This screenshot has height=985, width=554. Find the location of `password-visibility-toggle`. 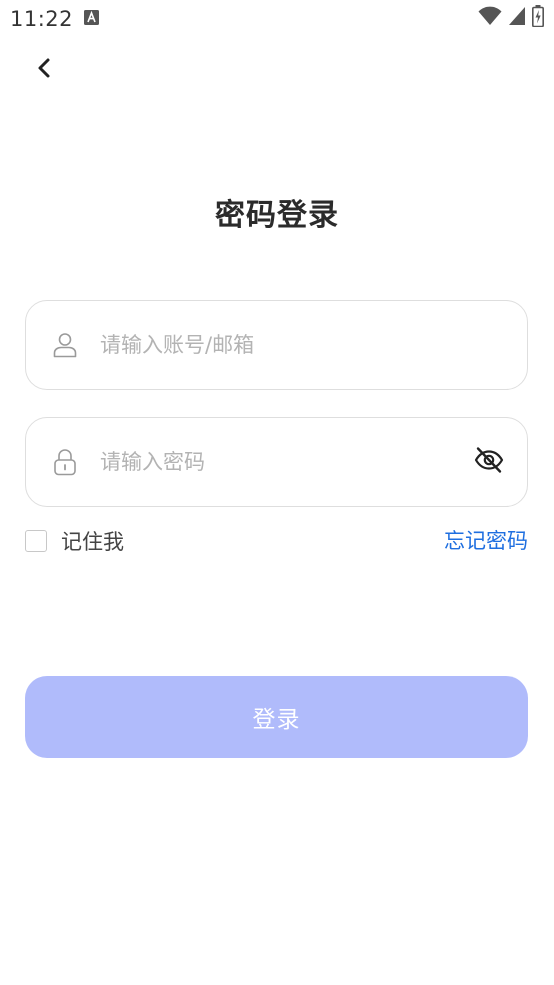

password-visibility-toggle is located at coordinates (489, 462).